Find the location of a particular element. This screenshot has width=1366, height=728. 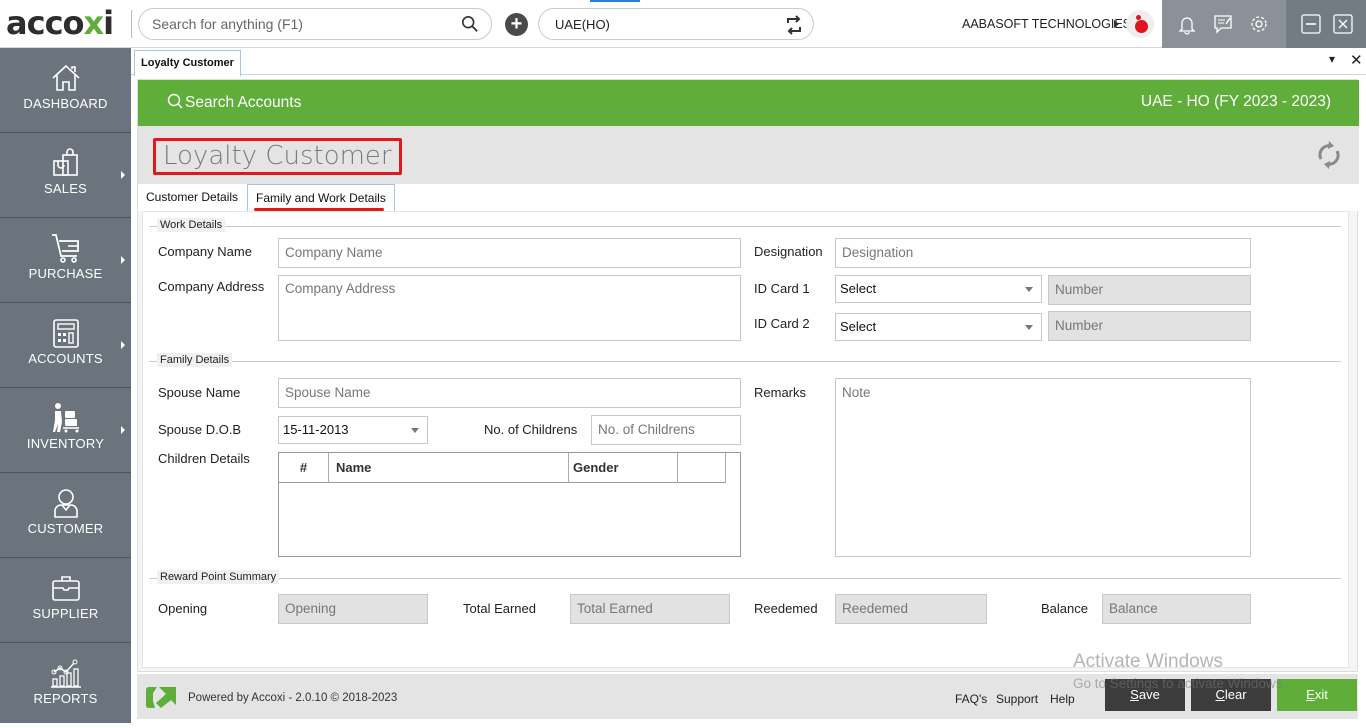

help-link: Help is located at coordinates (1062, 699).